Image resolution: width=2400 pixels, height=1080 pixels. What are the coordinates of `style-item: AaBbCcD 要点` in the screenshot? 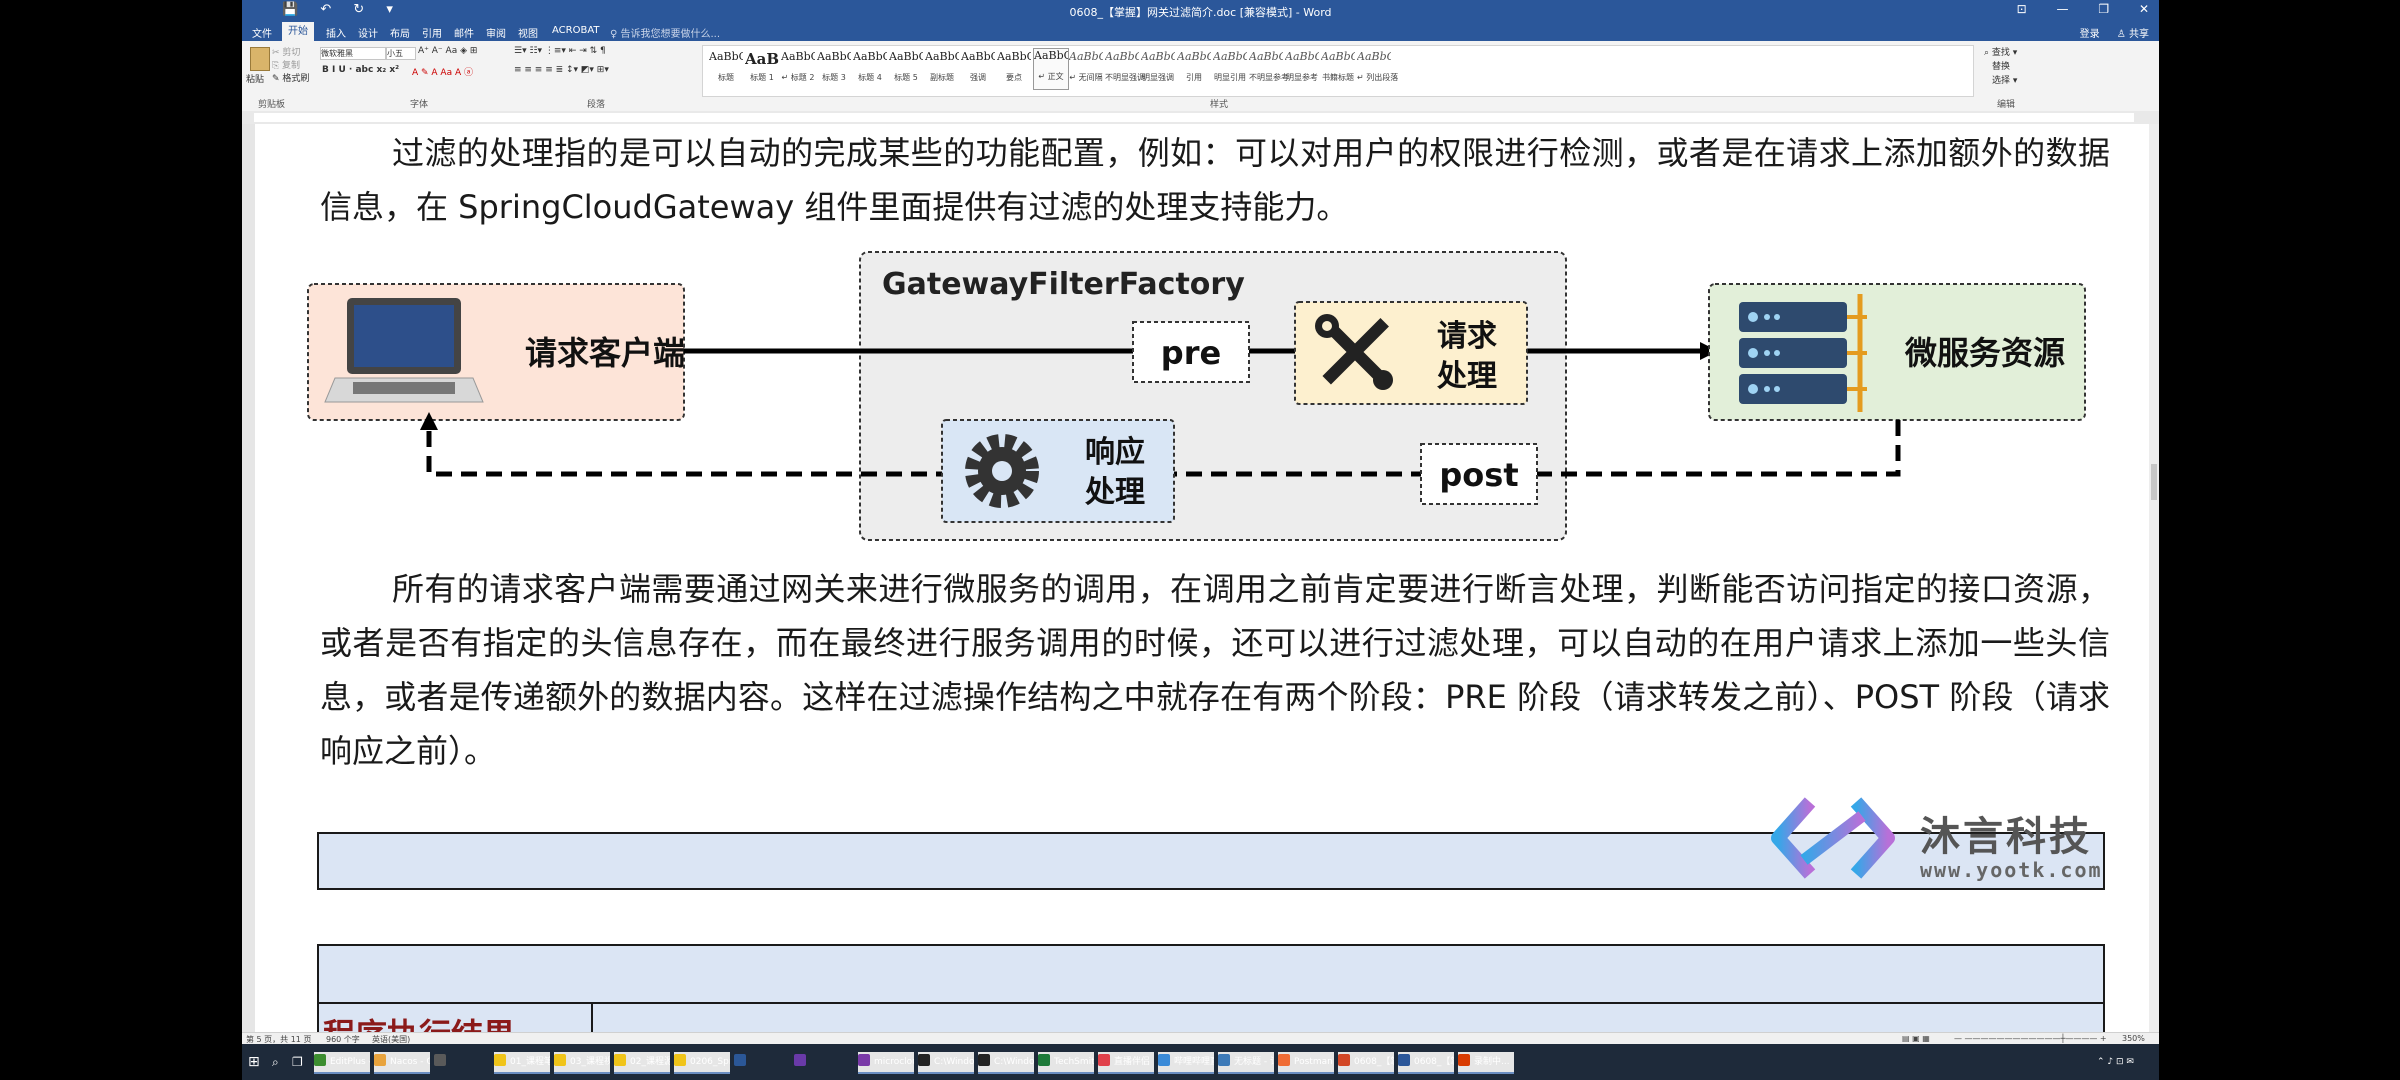 It's located at (1014, 66).